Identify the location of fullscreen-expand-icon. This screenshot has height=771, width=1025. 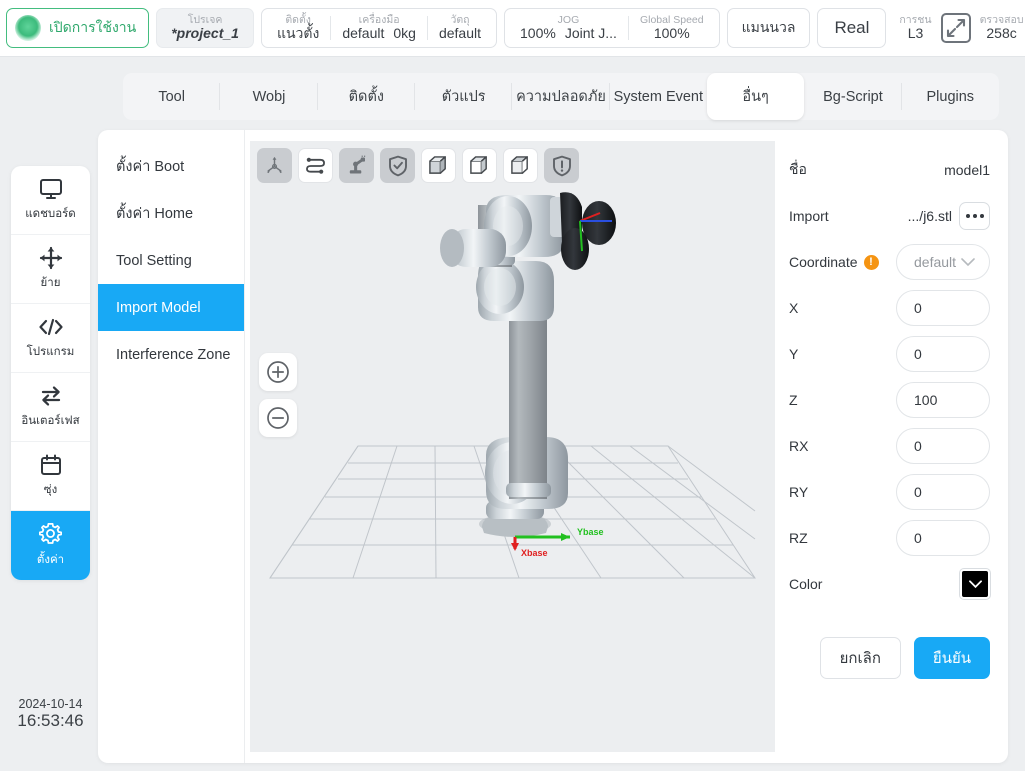
(955, 28).